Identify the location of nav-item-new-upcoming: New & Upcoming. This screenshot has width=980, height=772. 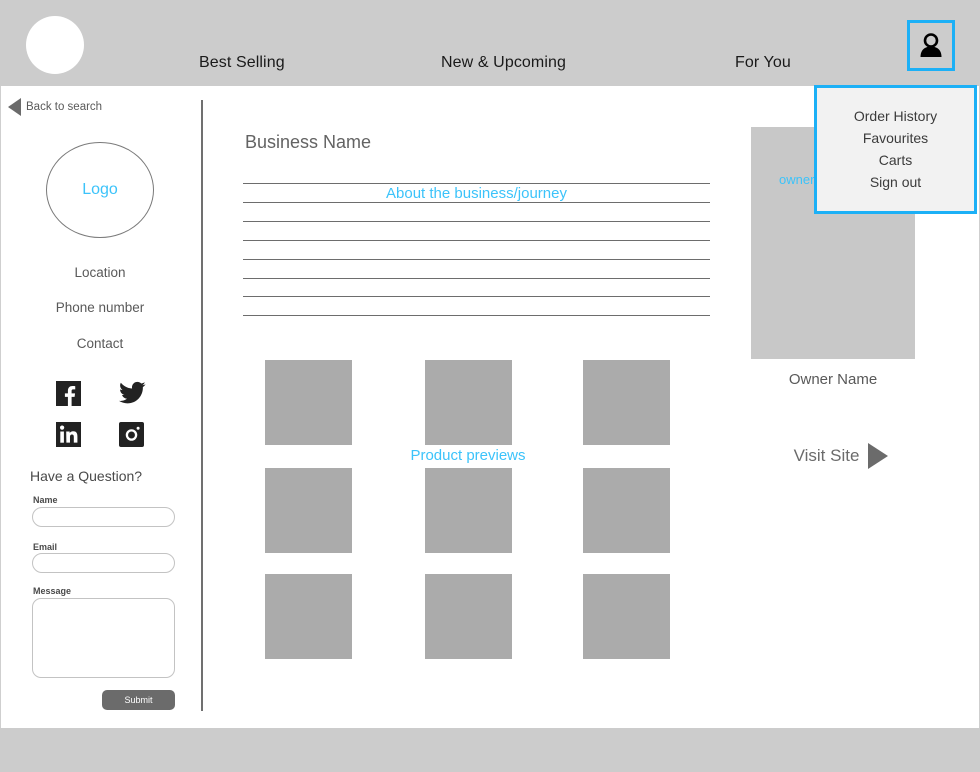
(503, 63).